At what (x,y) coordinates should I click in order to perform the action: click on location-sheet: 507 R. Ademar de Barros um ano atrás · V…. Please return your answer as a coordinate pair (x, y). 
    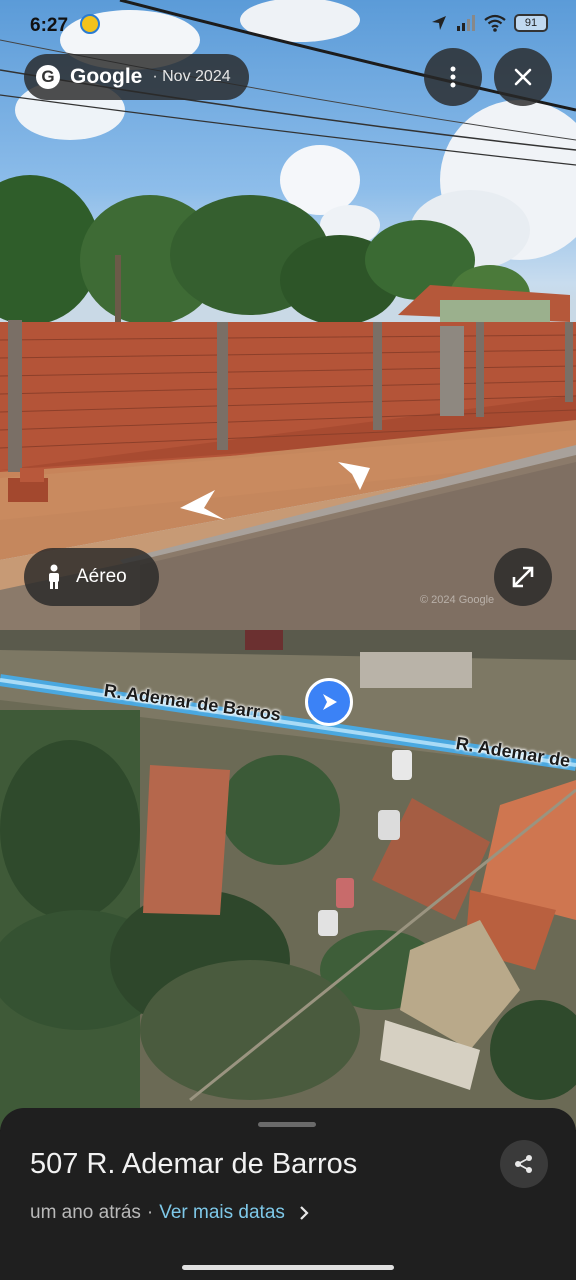
    Looking at the image, I should click on (288, 1194).